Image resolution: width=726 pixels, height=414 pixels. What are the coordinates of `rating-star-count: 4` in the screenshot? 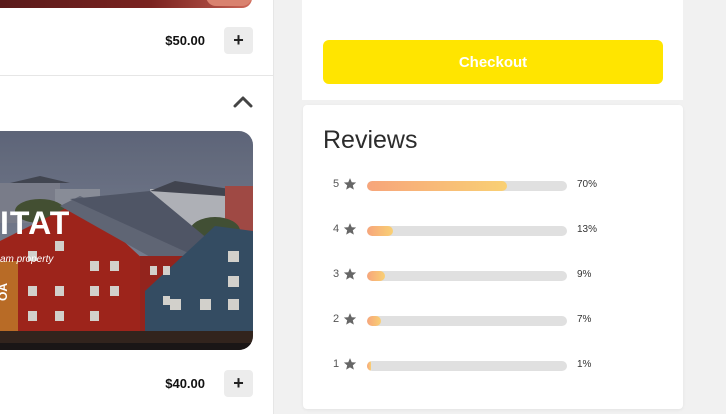 It's located at (336, 229).